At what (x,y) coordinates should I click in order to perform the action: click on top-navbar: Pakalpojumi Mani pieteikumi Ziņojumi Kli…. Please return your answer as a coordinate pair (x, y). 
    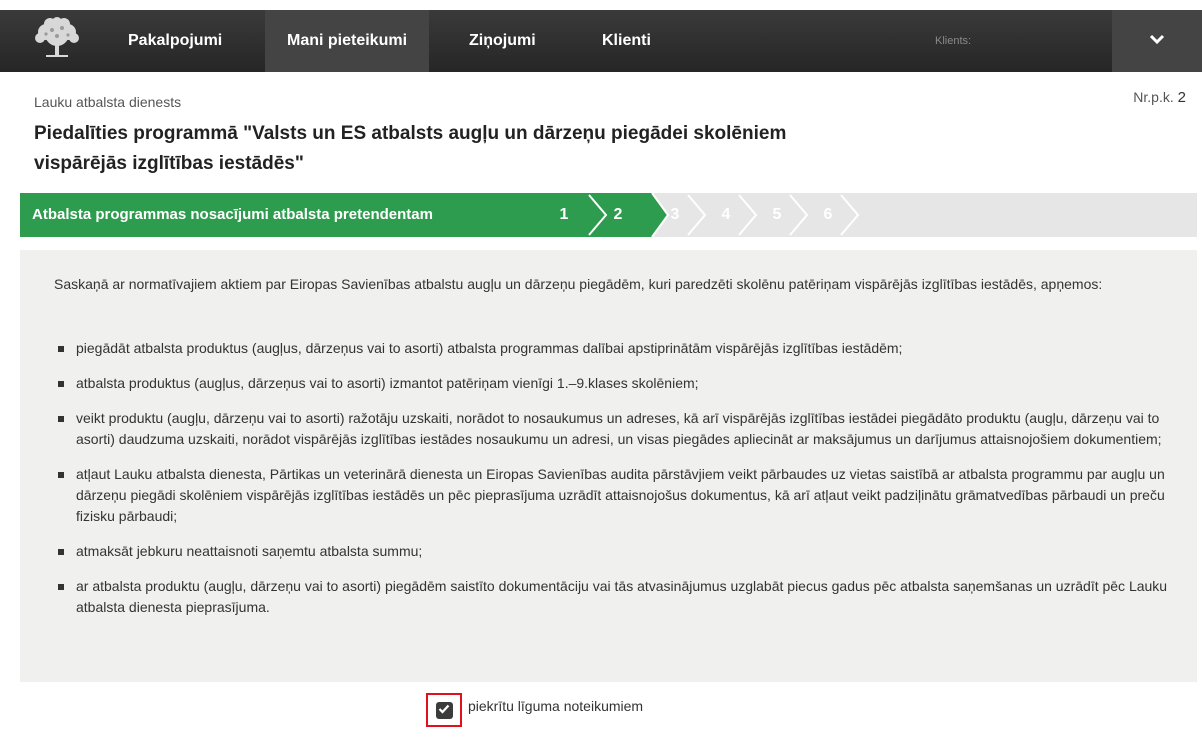
    Looking at the image, I should click on (601, 36).